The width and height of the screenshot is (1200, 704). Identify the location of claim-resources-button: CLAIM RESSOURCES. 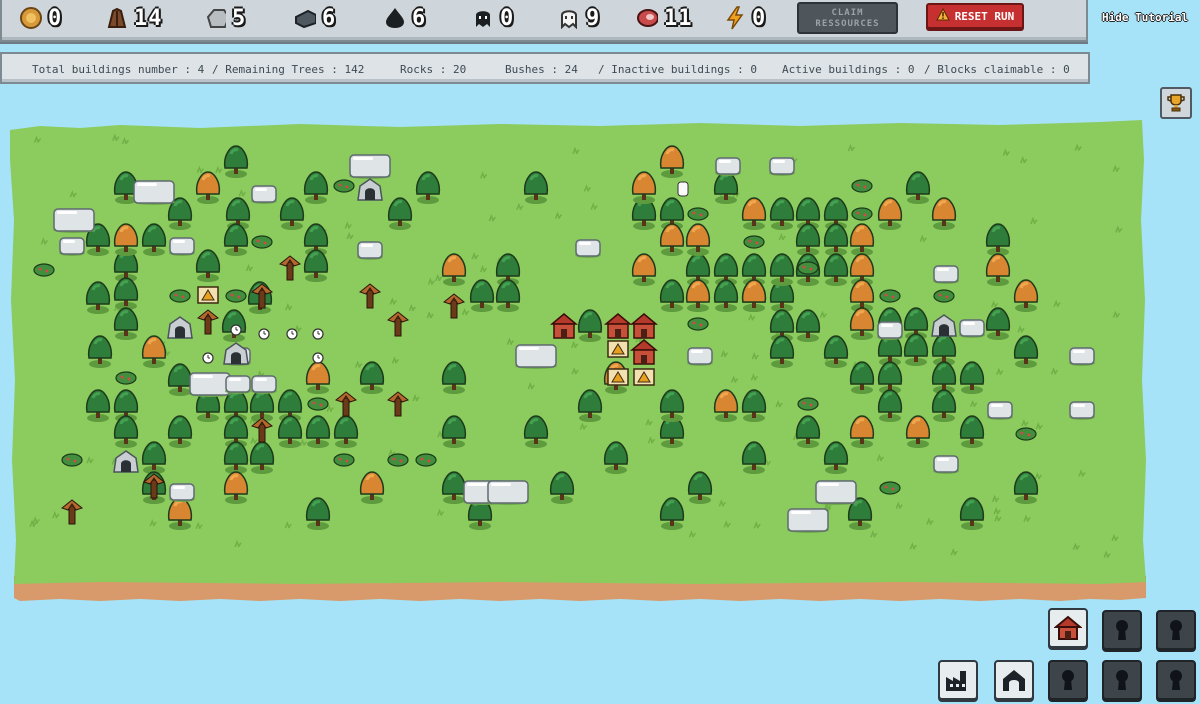
(847, 18).